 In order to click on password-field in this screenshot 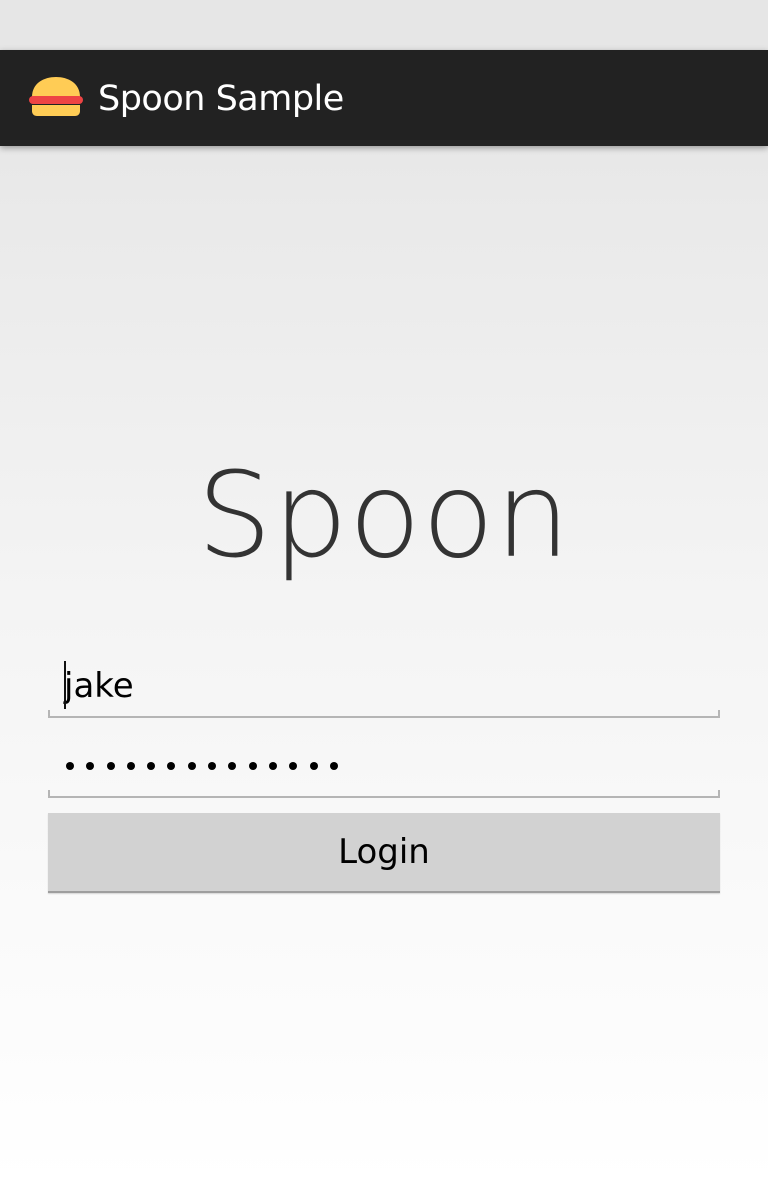, I will do `click(384, 768)`.